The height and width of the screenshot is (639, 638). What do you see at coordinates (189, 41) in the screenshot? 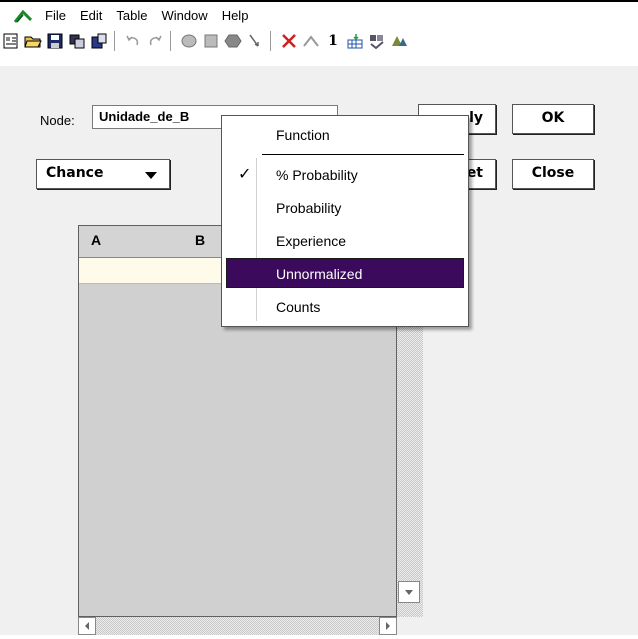
I see `circle-node-icon` at bounding box center [189, 41].